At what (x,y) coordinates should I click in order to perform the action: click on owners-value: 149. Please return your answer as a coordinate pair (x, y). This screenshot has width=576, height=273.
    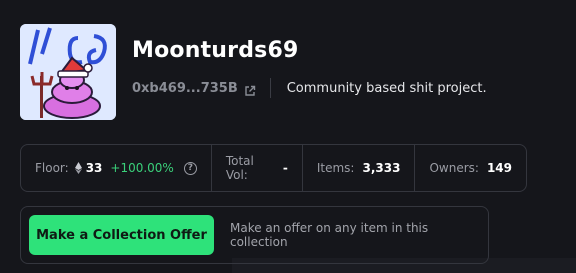
    Looking at the image, I should click on (499, 168).